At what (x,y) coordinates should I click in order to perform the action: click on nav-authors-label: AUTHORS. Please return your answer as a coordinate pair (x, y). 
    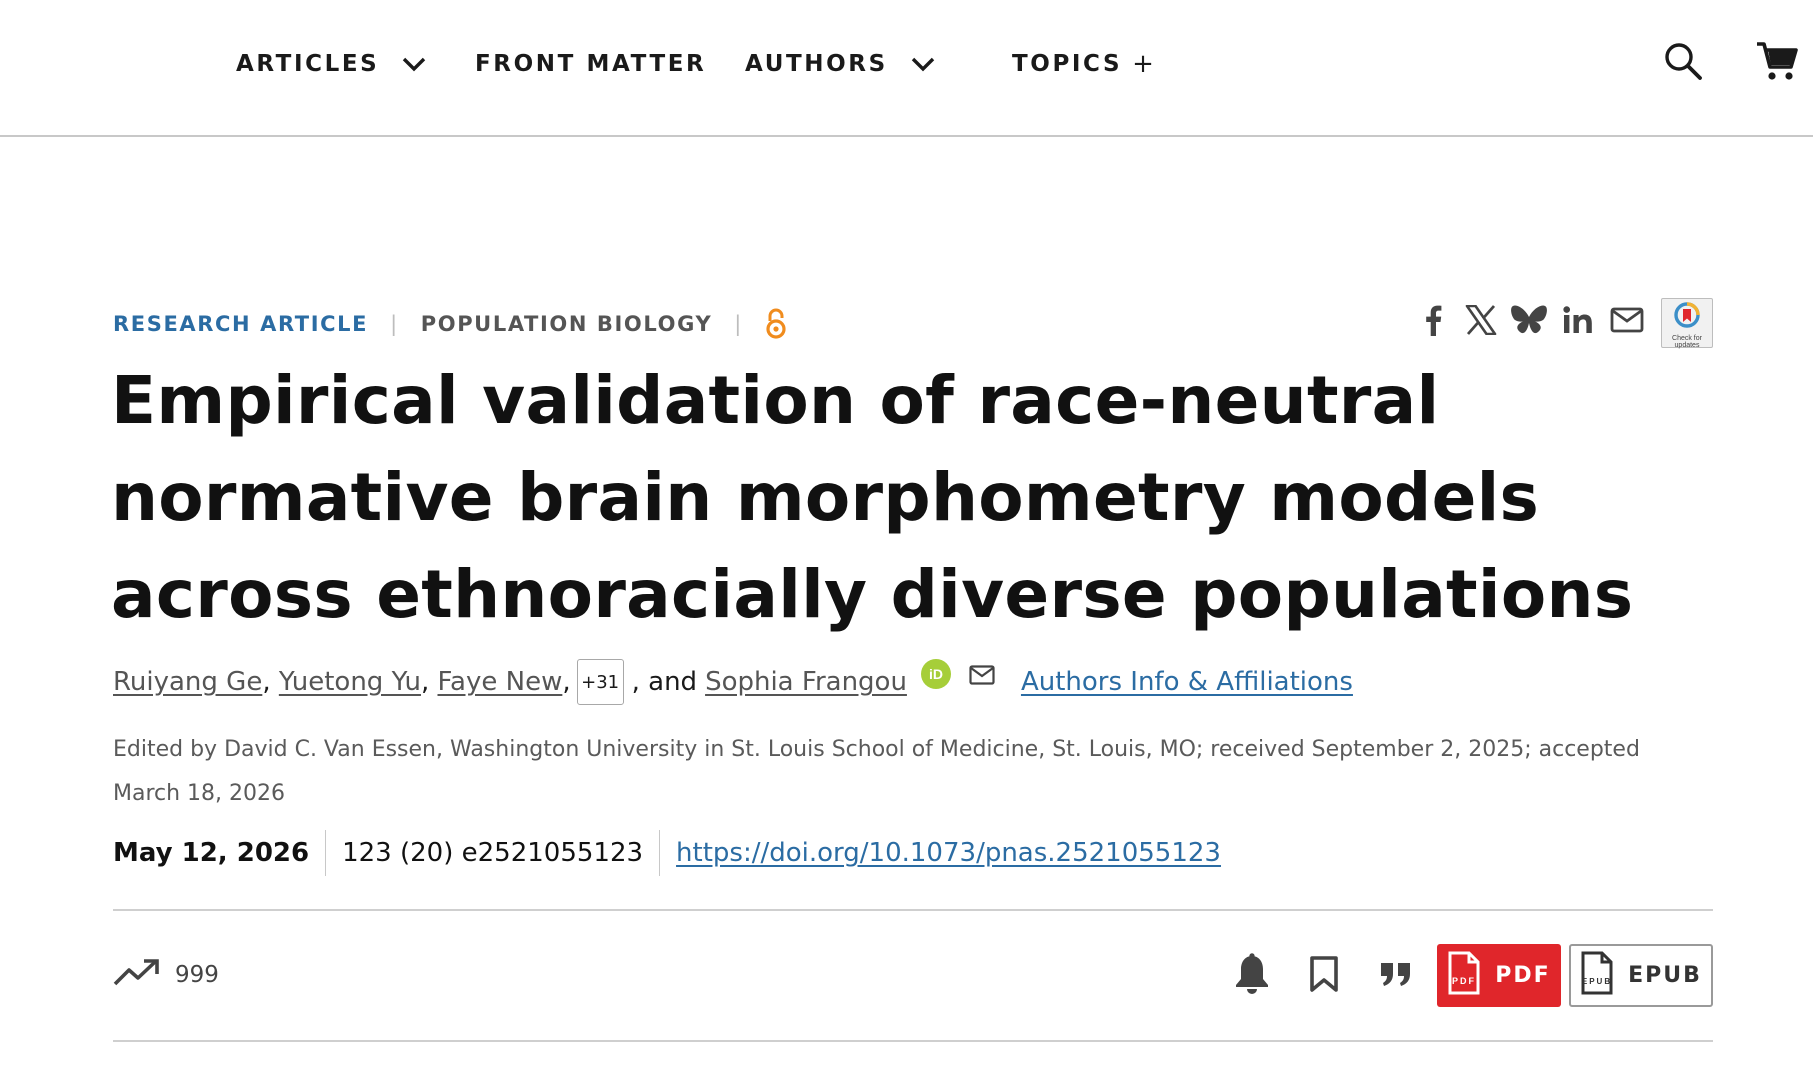
    Looking at the image, I should click on (816, 64).